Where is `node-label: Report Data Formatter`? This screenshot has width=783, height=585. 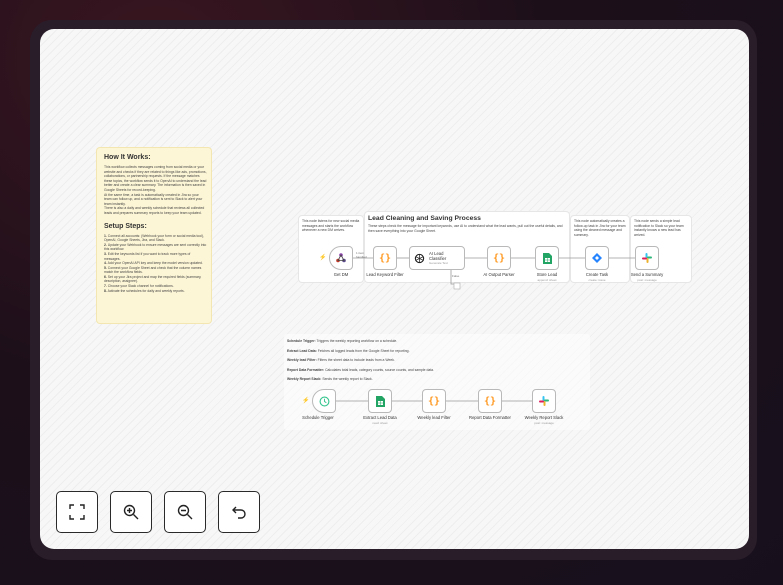
node-label: Report Data Formatter is located at coordinates (490, 417).